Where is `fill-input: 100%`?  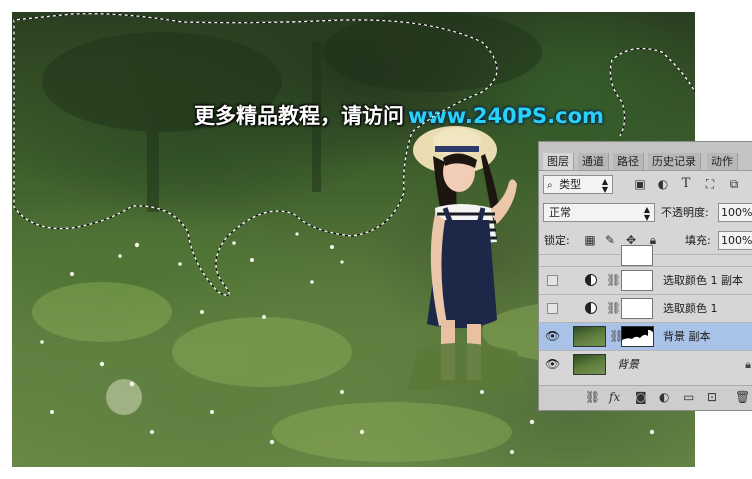
fill-input: 100% is located at coordinates (735, 240).